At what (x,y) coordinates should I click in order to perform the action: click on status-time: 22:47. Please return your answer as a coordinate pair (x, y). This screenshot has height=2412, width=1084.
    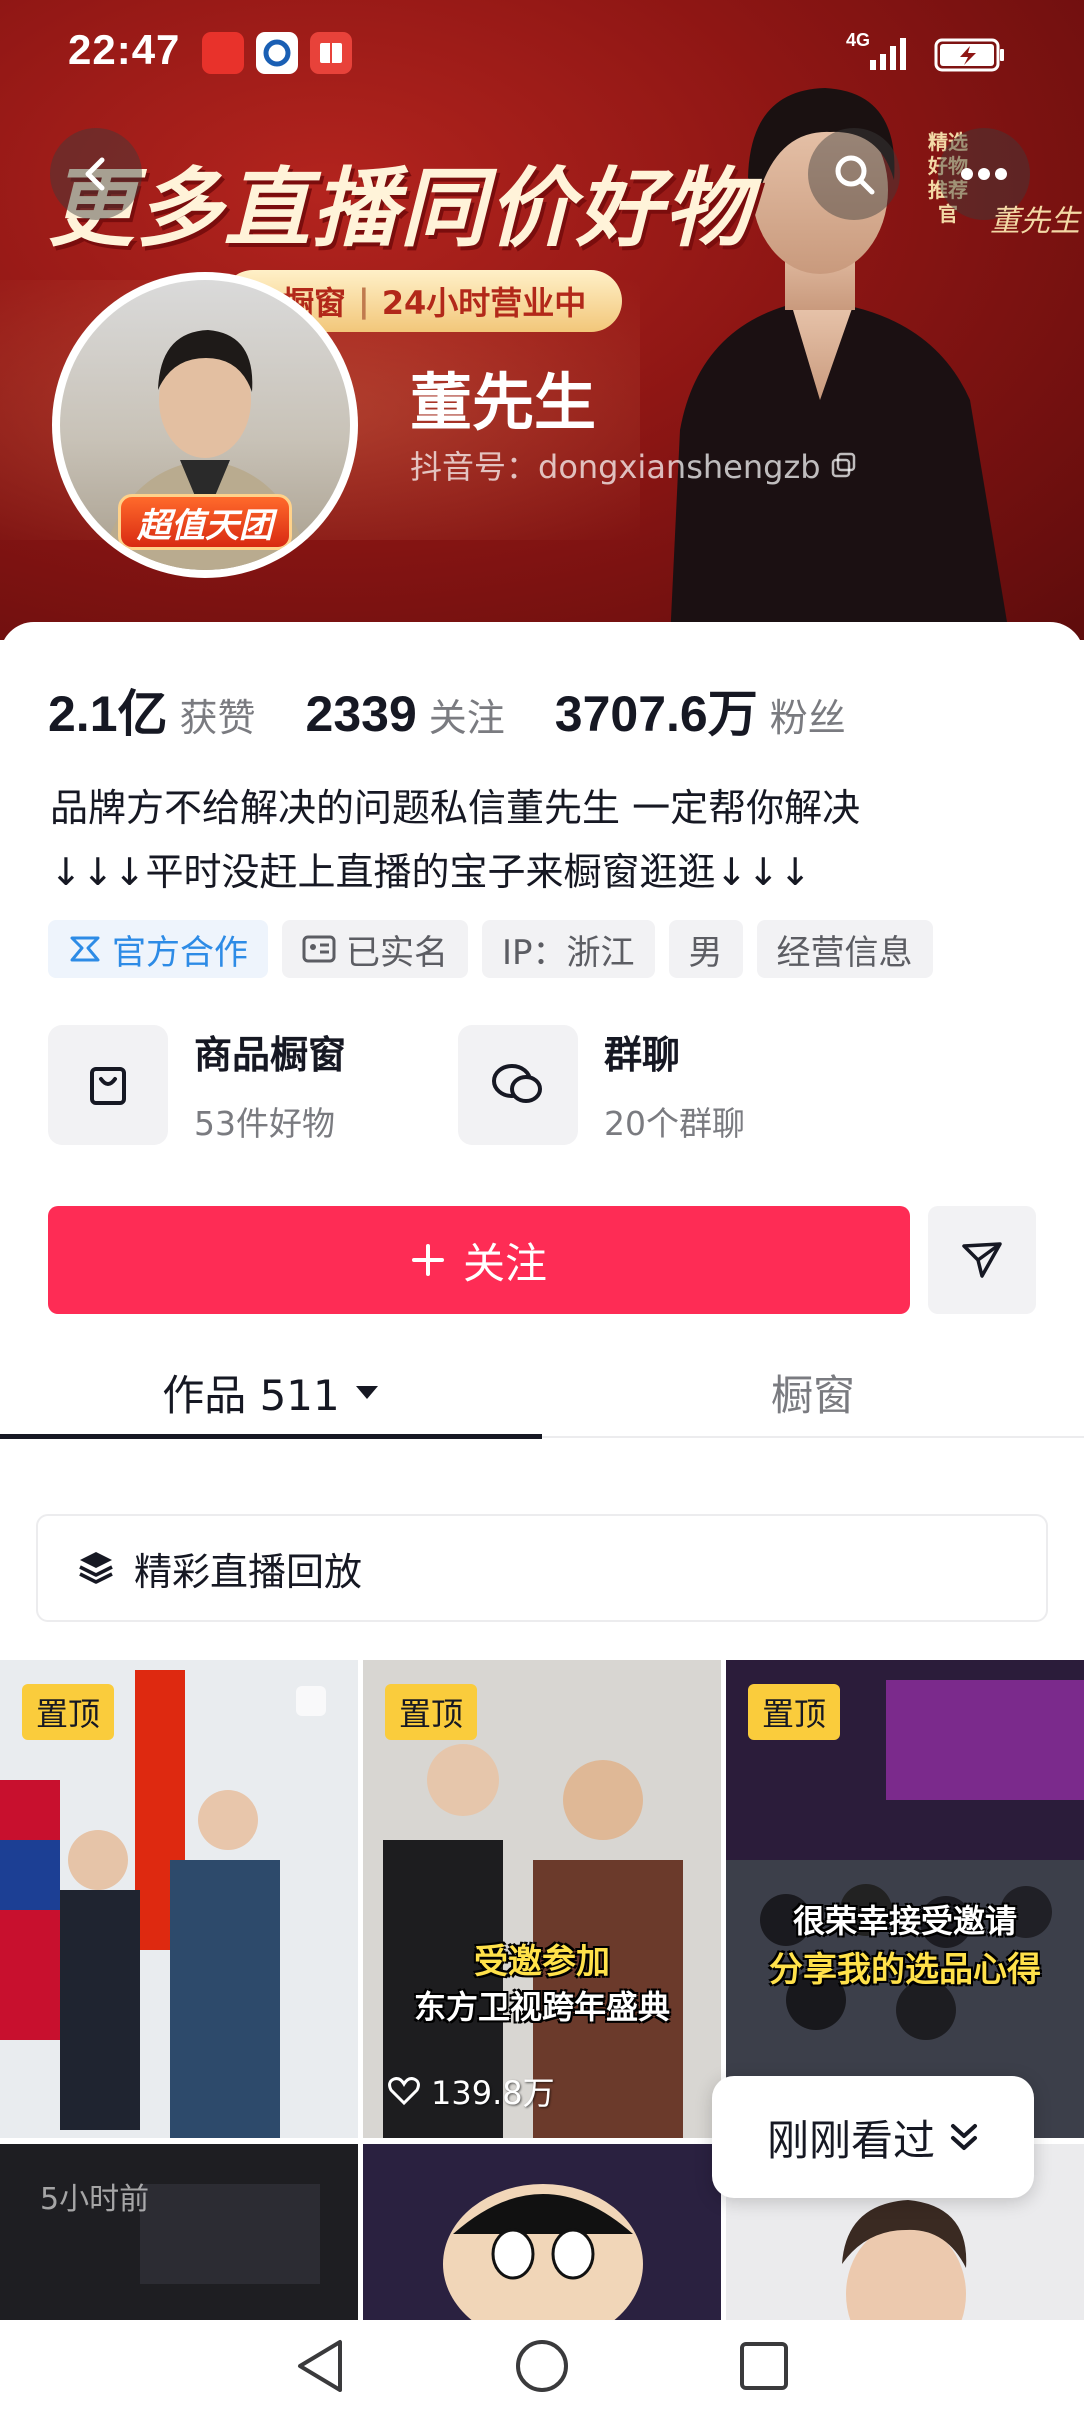
    Looking at the image, I should click on (124, 49).